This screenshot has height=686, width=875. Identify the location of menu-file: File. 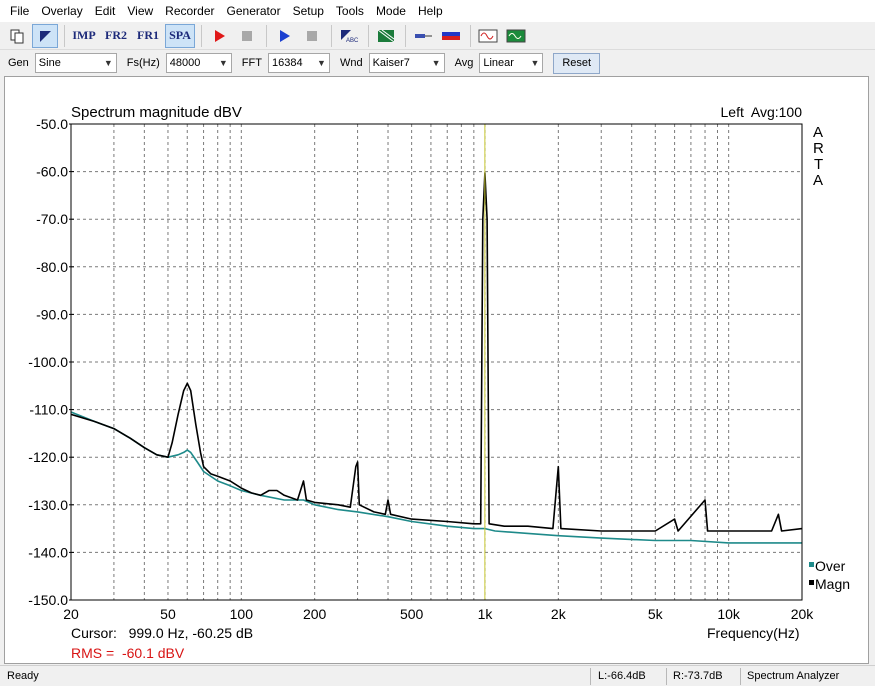
(19, 11).